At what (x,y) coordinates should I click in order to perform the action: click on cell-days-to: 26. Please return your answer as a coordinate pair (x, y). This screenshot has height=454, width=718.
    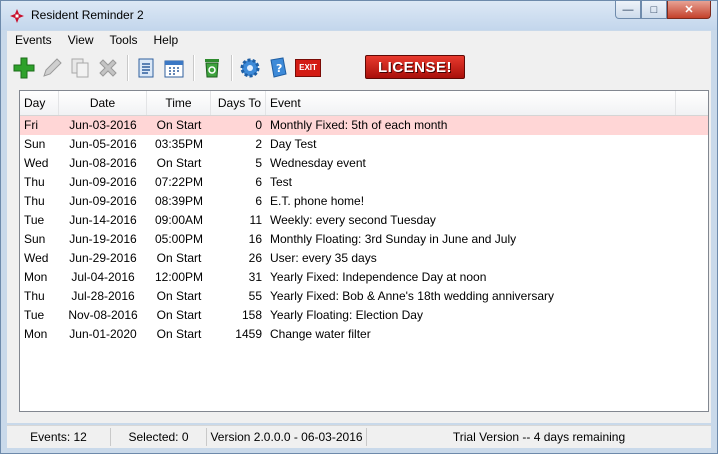
    Looking at the image, I should click on (255, 258).